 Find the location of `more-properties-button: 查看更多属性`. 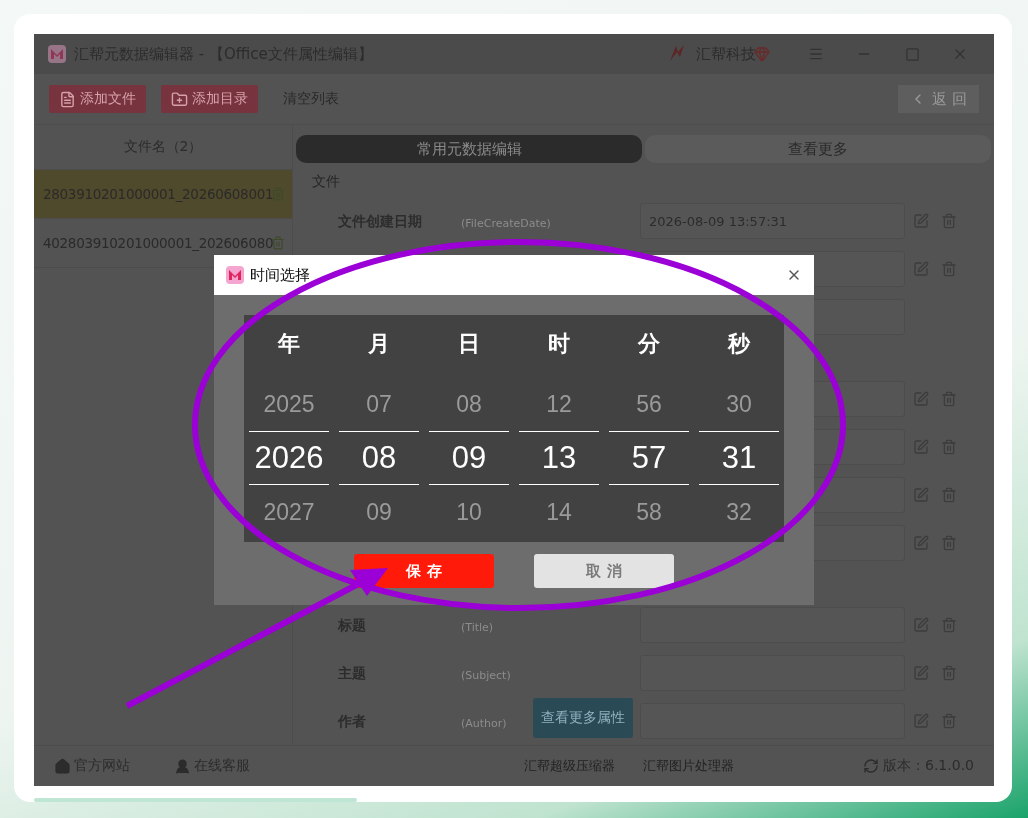

more-properties-button: 查看更多属性 is located at coordinates (583, 718).